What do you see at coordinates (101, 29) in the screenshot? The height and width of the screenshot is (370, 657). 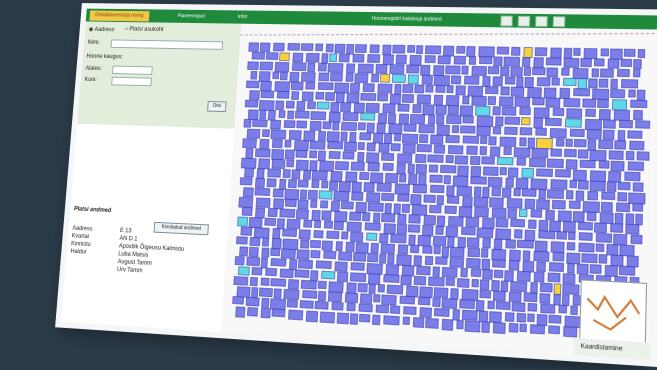 I see `radio-aadress: ◉ Aadress` at bounding box center [101, 29].